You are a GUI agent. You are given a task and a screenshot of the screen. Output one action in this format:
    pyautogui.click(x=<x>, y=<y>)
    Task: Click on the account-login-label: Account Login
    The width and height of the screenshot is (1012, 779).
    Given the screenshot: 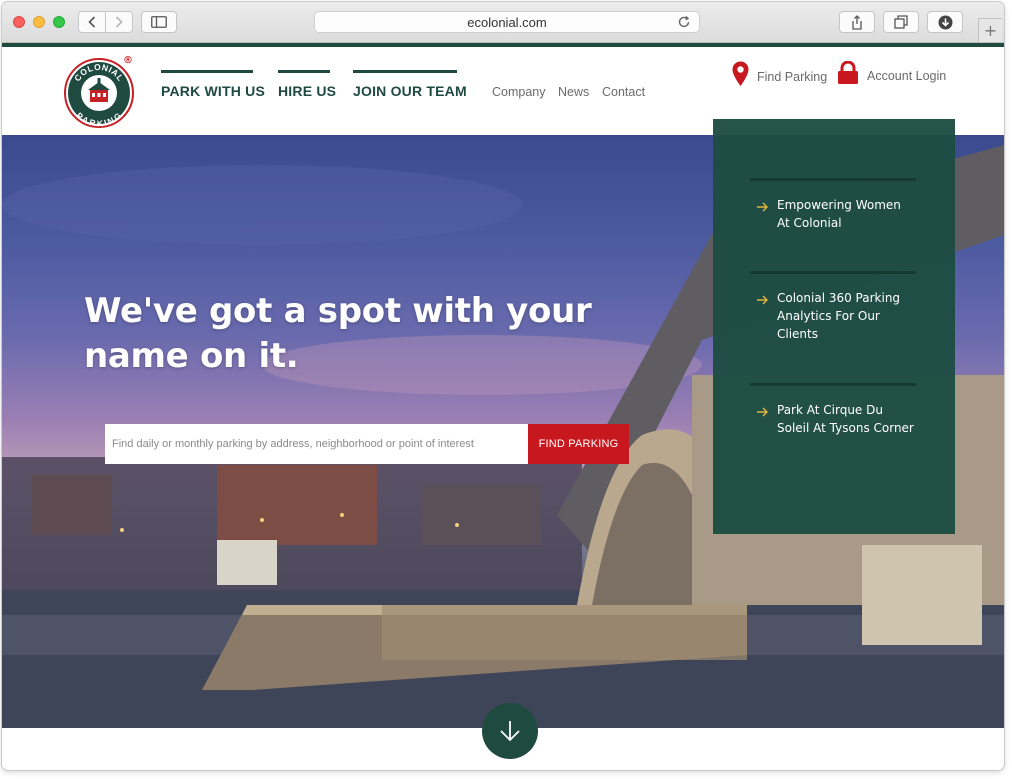 What is the action you would take?
    pyautogui.click(x=907, y=76)
    